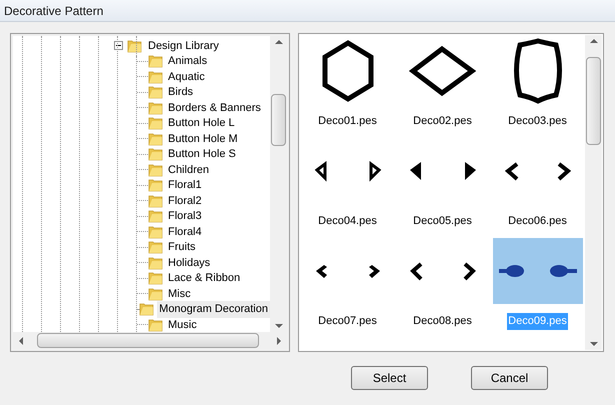 The width and height of the screenshot is (615, 405). What do you see at coordinates (214, 108) in the screenshot?
I see `tree-item: Borders & Banners` at bounding box center [214, 108].